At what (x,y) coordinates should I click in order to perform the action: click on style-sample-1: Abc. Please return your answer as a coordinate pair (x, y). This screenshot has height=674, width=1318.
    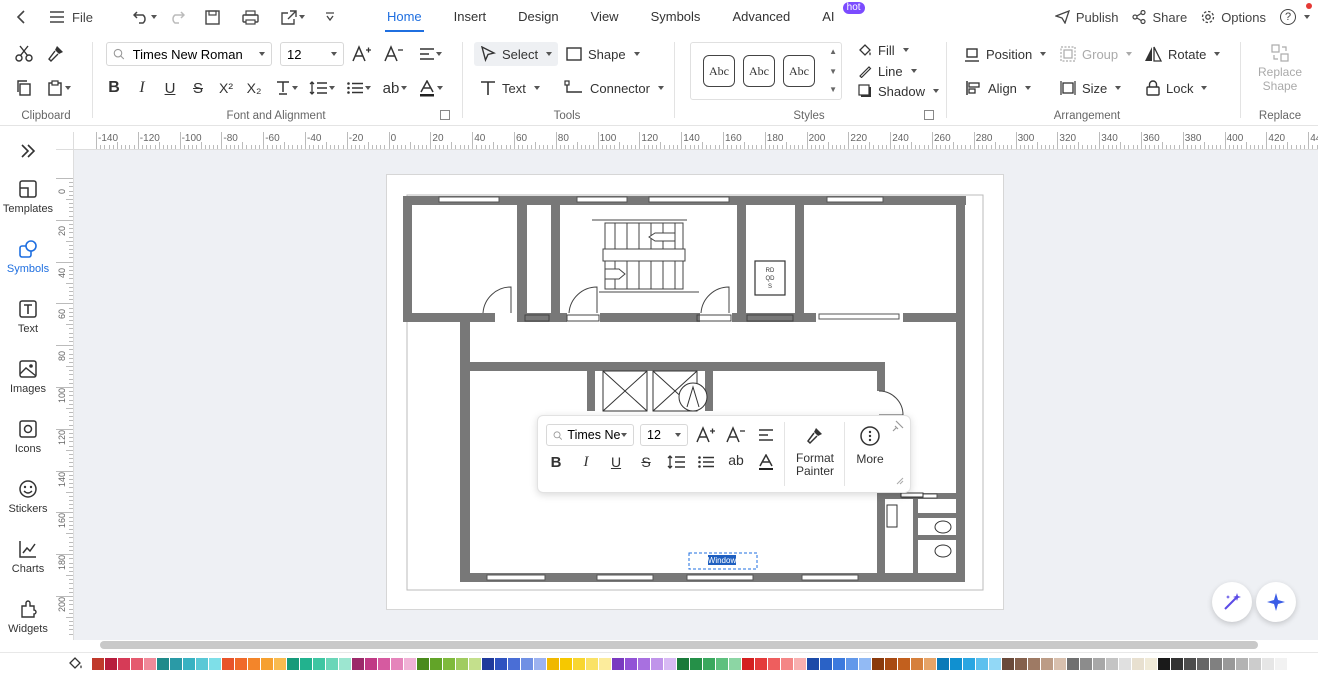
    Looking at the image, I should click on (719, 71).